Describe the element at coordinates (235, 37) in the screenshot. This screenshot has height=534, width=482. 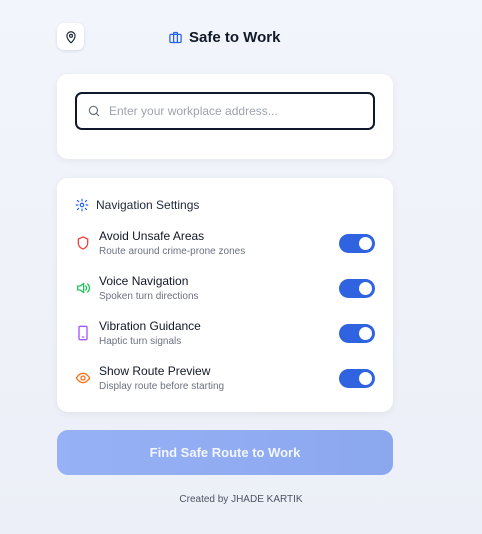
I see `app-title: Safe to Work` at that location.